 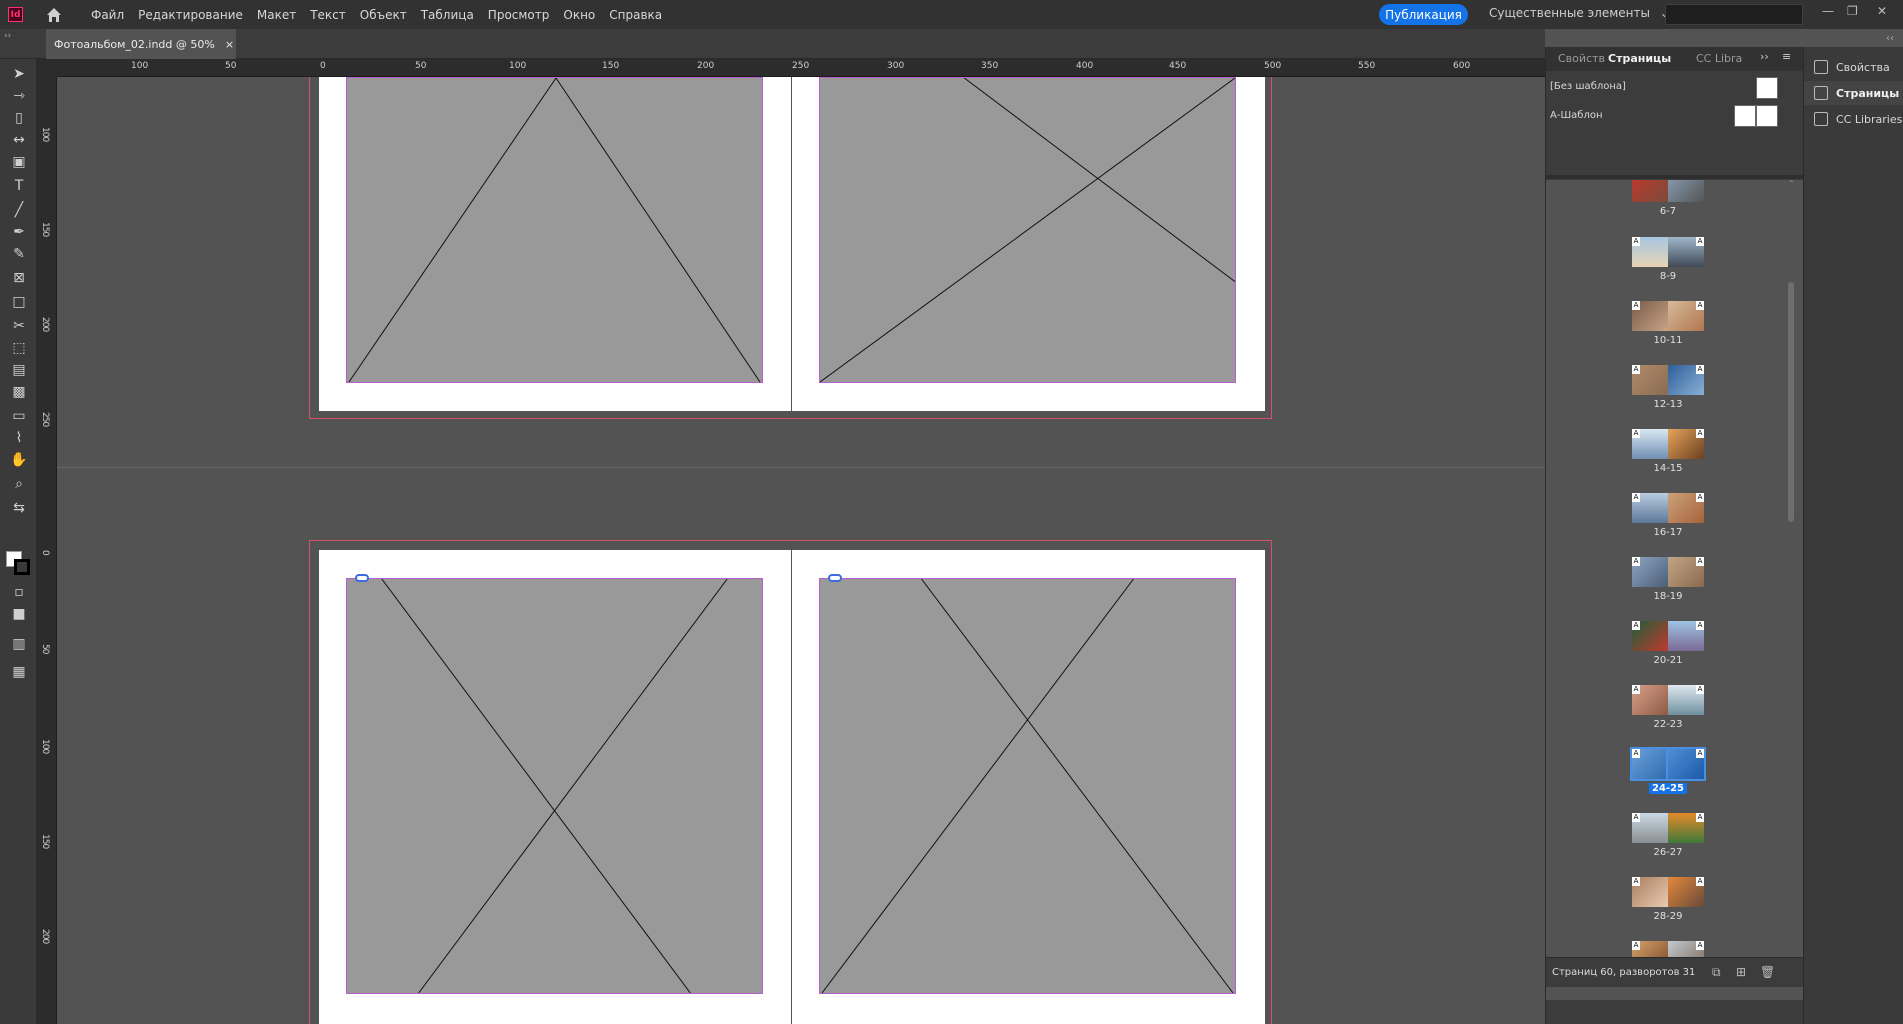 I want to click on new-page-icon: ⊞, so click(x=1743, y=972).